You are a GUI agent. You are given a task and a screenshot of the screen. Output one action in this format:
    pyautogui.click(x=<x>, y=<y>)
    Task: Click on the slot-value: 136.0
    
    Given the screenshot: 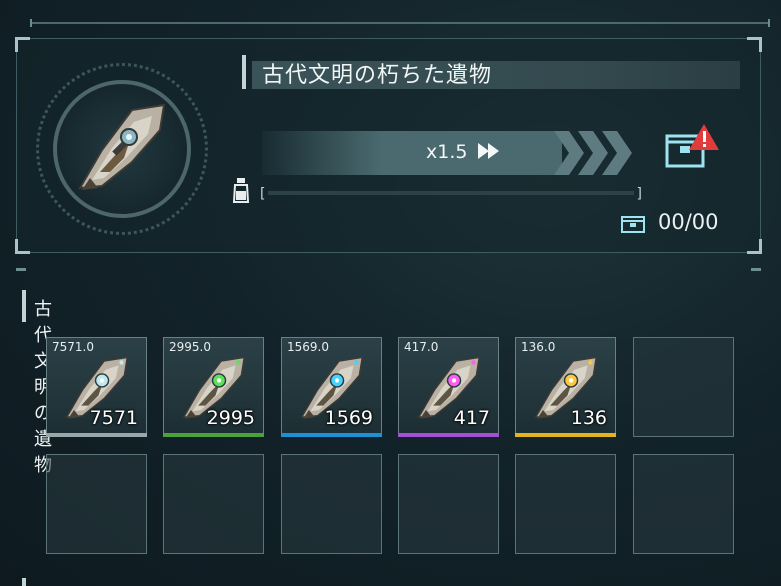 What is the action you would take?
    pyautogui.click(x=538, y=347)
    